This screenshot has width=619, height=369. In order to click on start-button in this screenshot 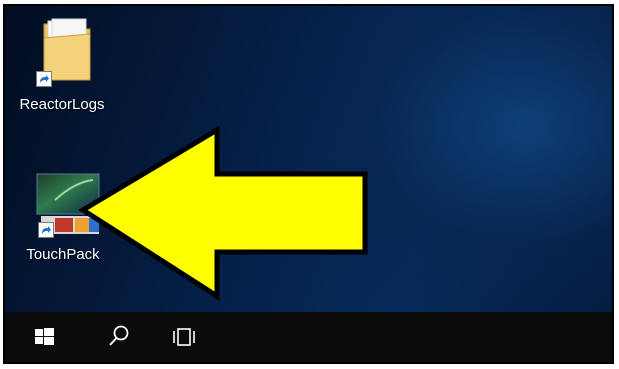, I will do `click(44, 337)`.